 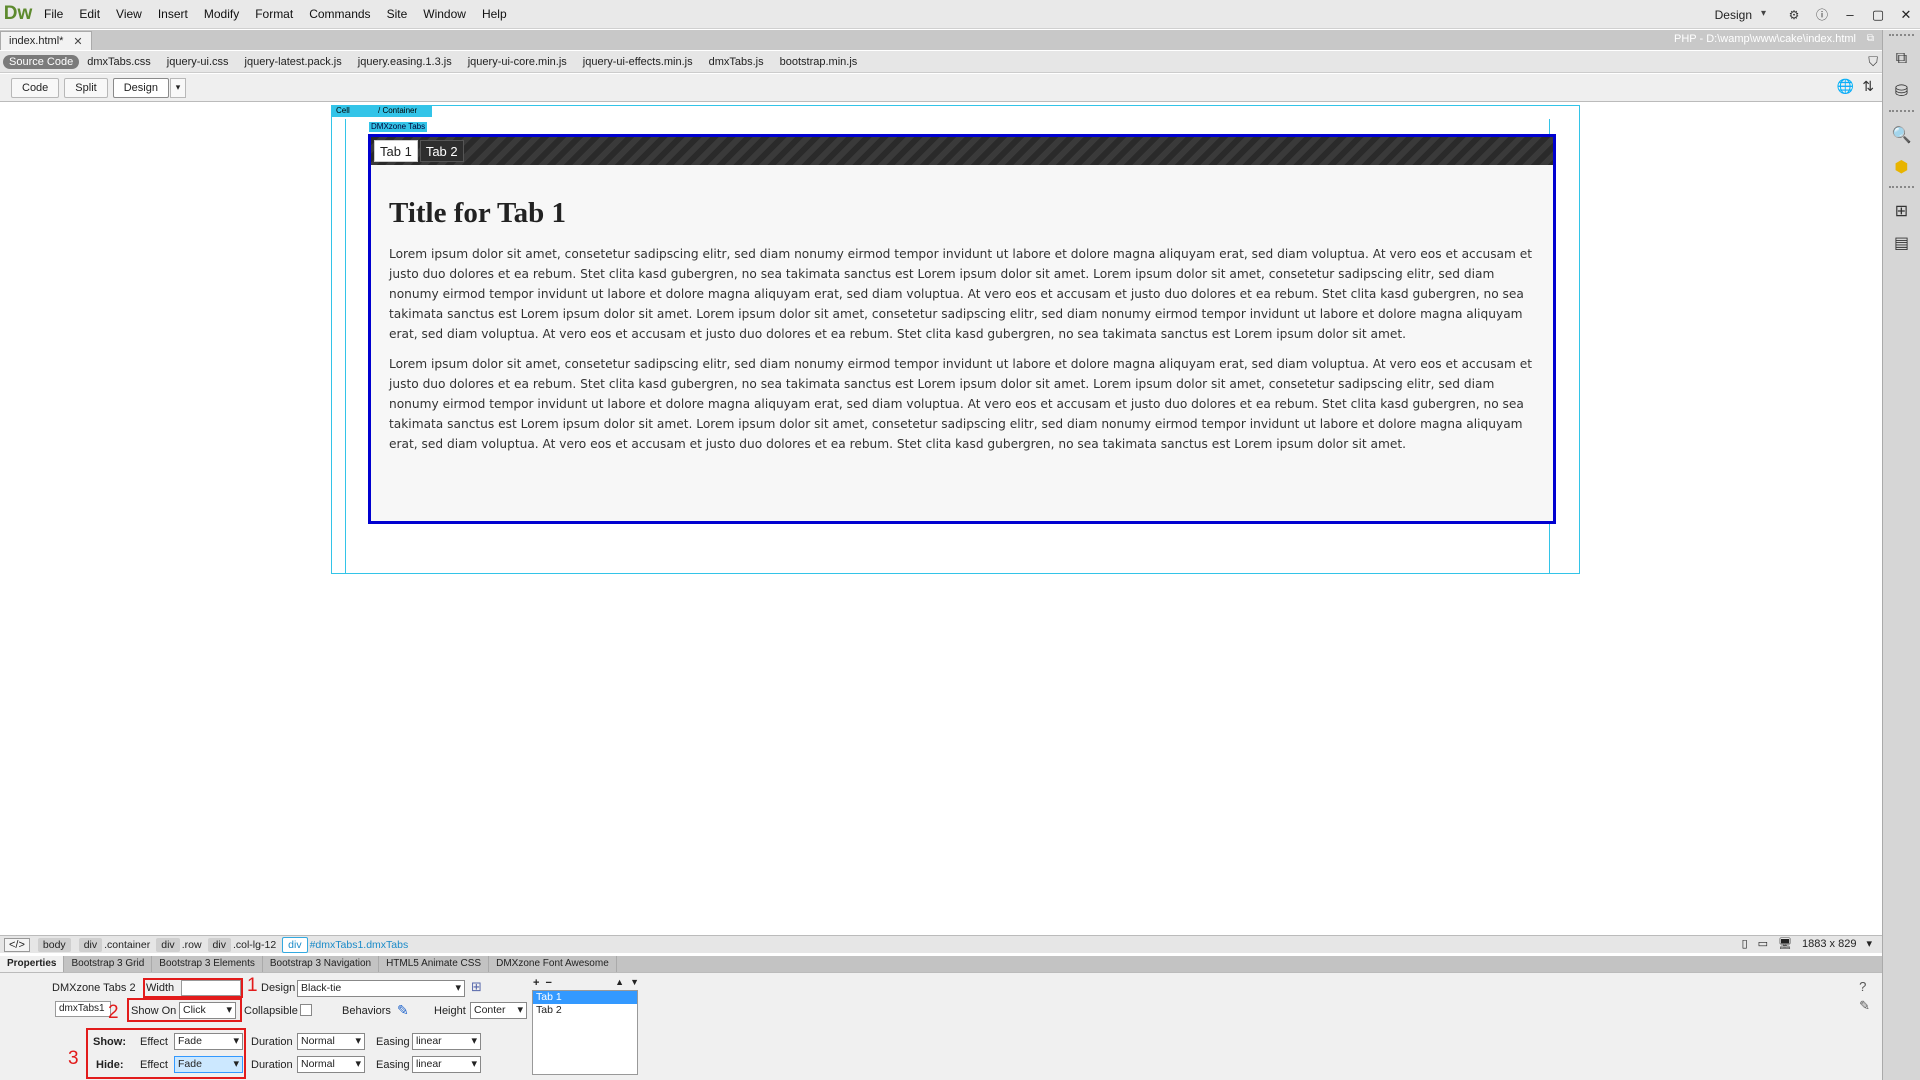 What do you see at coordinates (1901, 555) in the screenshot?
I see `panel-dock: ⧉ ⛁ 🔍 ⬢ ⊞ ▤` at bounding box center [1901, 555].